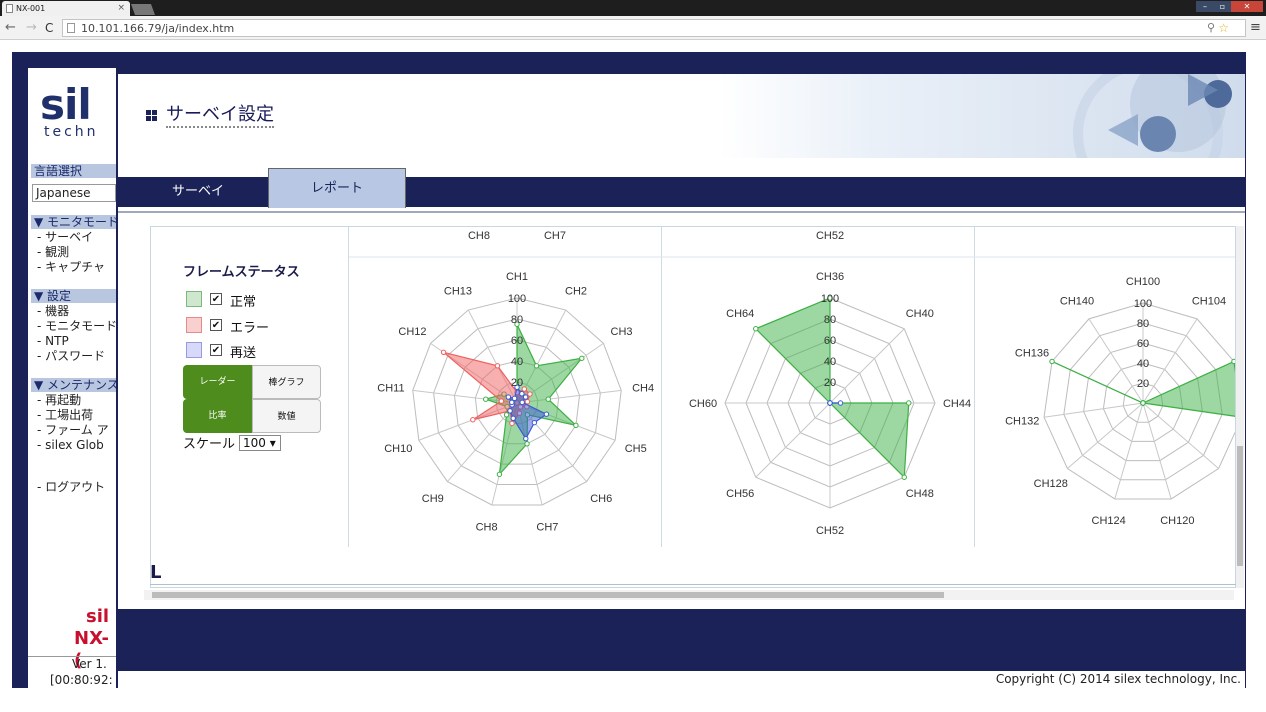 This screenshot has height=712, width=1266. What do you see at coordinates (217, 382) in the screenshot?
I see `radar-button: レーダー` at bounding box center [217, 382].